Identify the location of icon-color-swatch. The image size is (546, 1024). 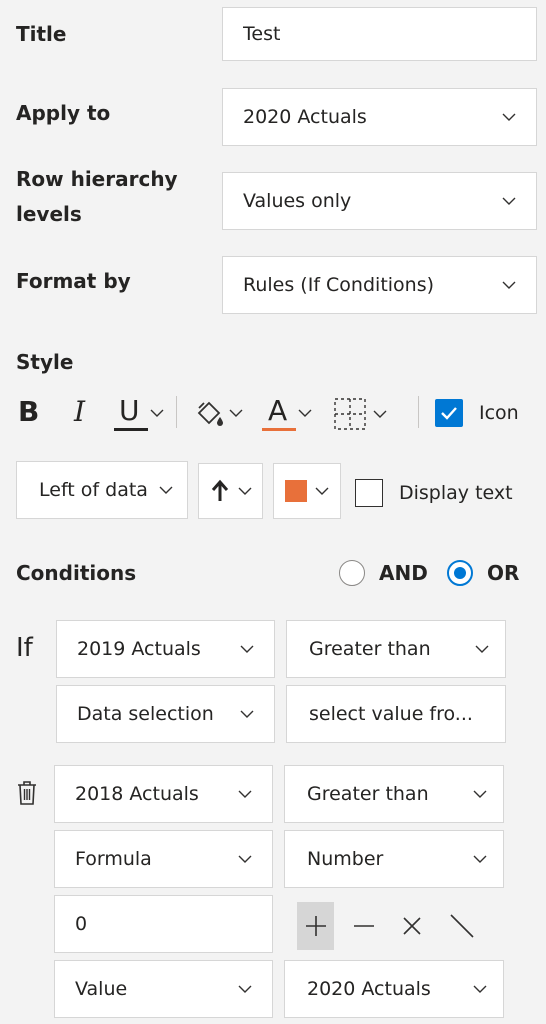
(296, 491).